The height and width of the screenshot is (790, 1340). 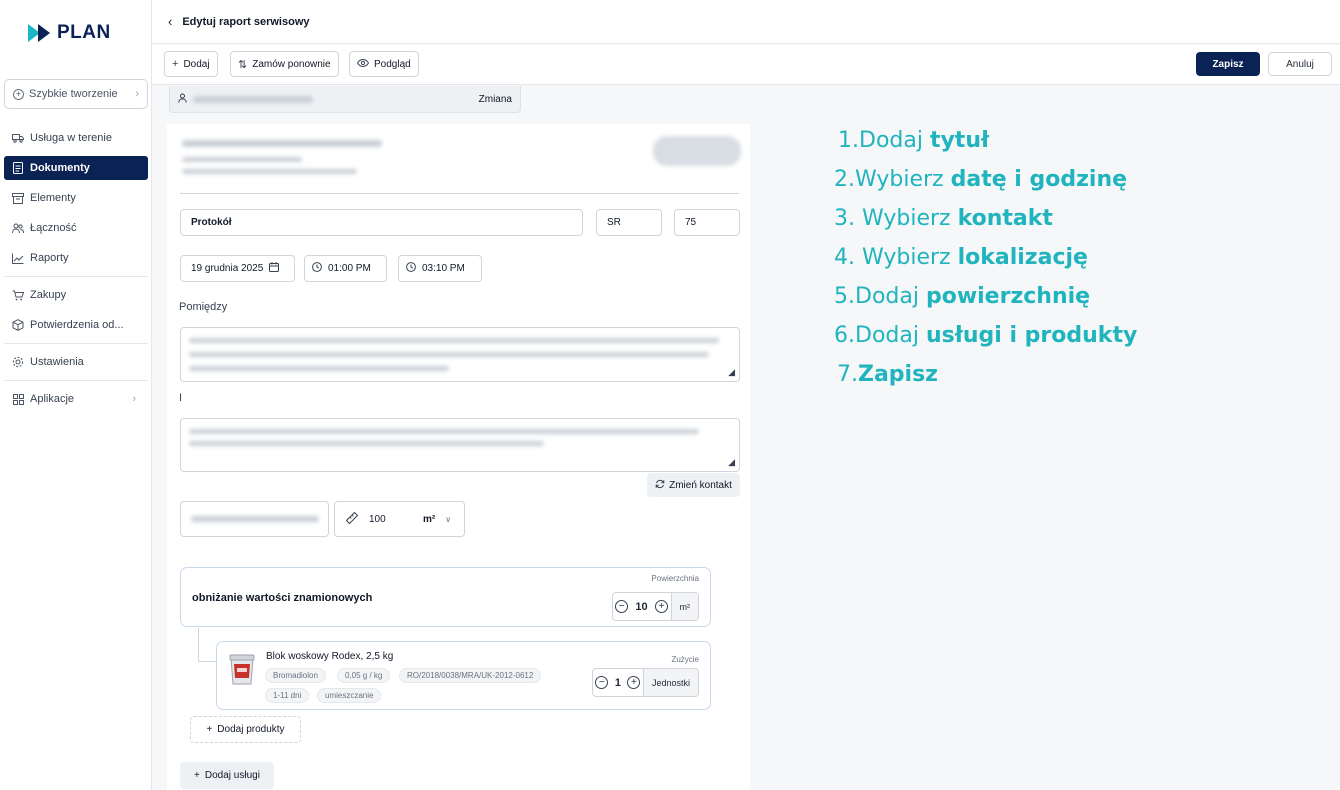 I want to click on sidebar-item-label: Dokumenty, so click(x=60, y=168).